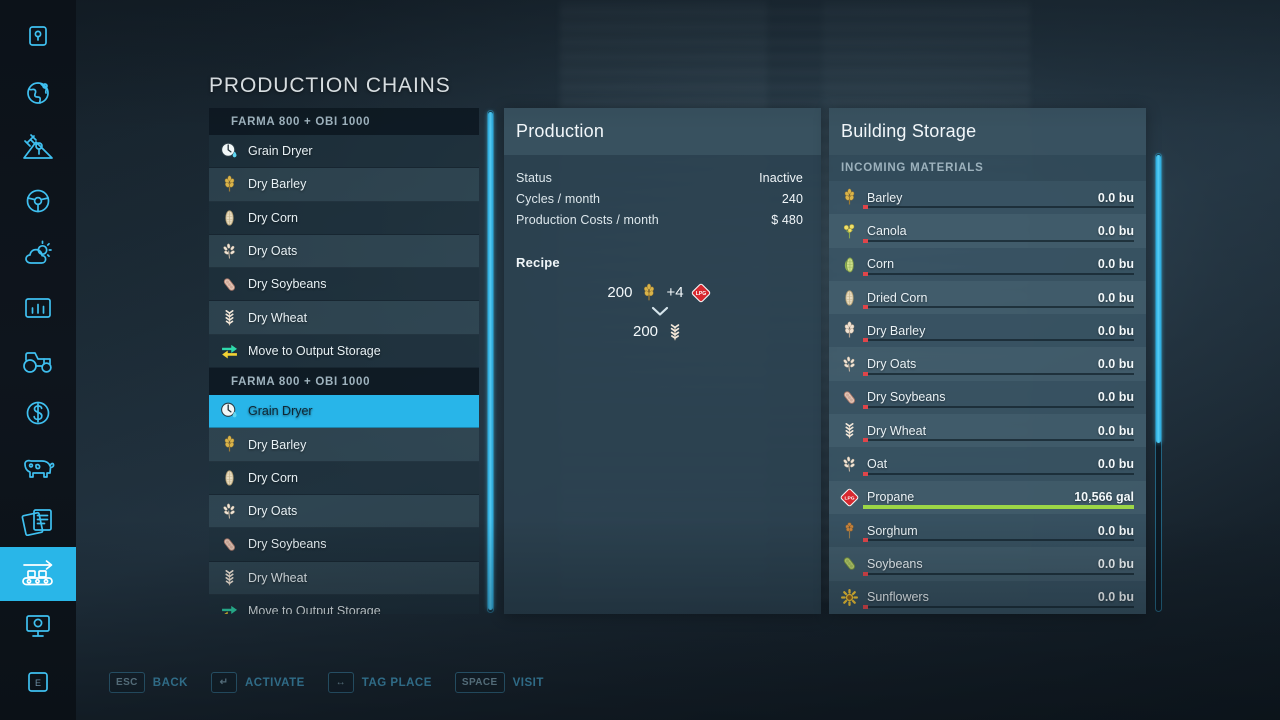  I want to click on sidebar-item-production, so click(38, 574).